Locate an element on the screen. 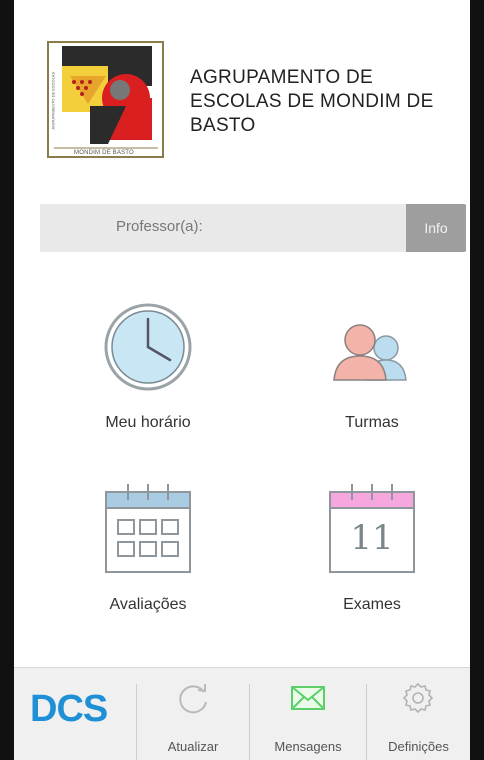 This screenshot has width=484, height=760. tab-mensagens: Mensagens is located at coordinates (308, 714).